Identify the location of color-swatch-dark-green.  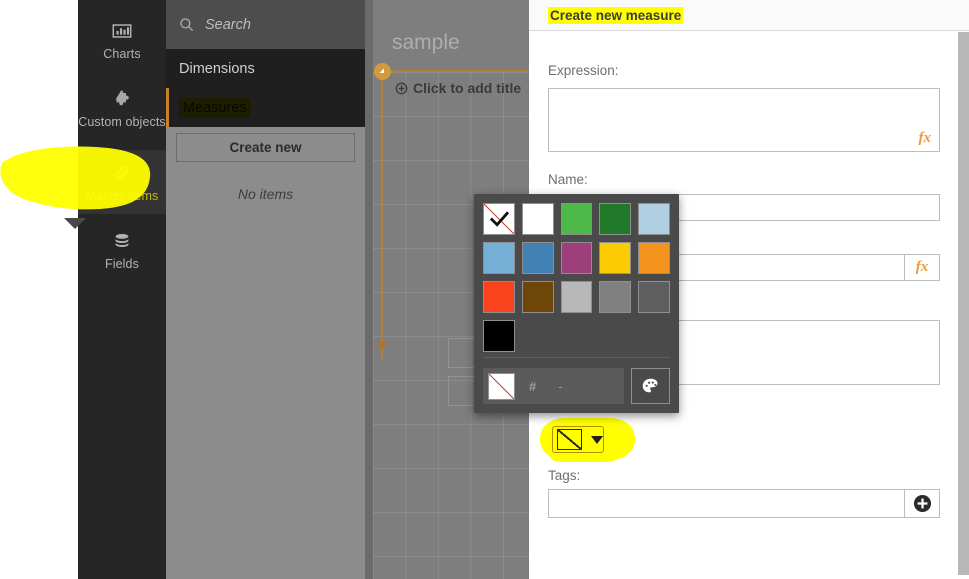
(615, 219).